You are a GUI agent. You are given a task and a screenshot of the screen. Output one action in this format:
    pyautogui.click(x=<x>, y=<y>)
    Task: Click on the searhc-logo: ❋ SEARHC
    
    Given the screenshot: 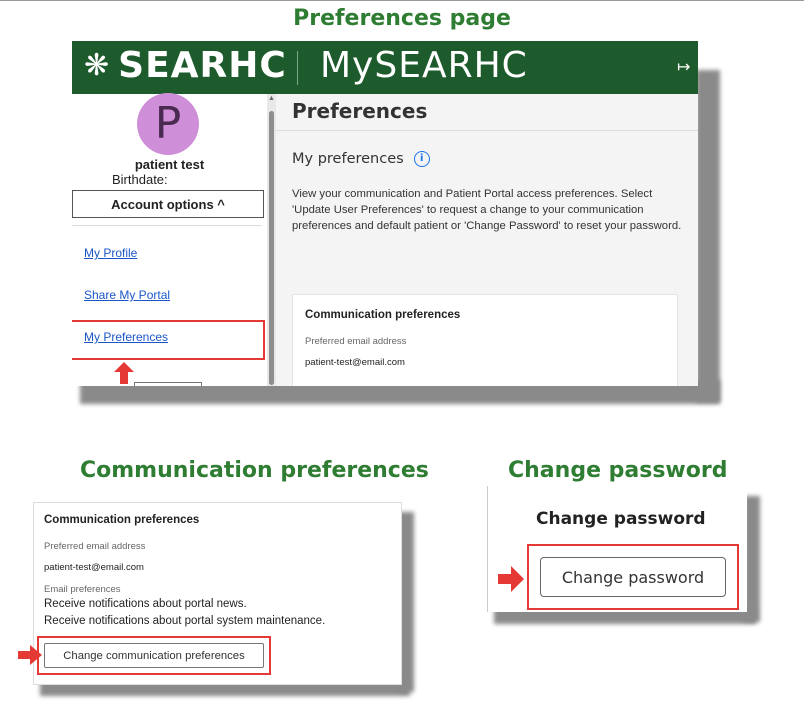 What is the action you would take?
    pyautogui.click(x=185, y=65)
    